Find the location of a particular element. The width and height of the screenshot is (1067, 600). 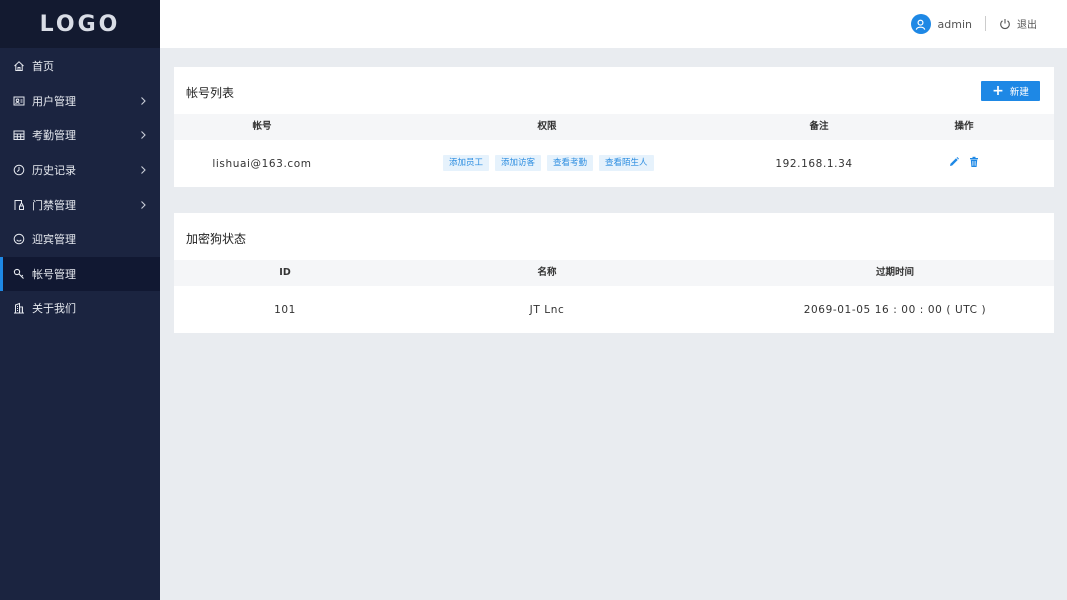

user-icon is located at coordinates (920, 24).